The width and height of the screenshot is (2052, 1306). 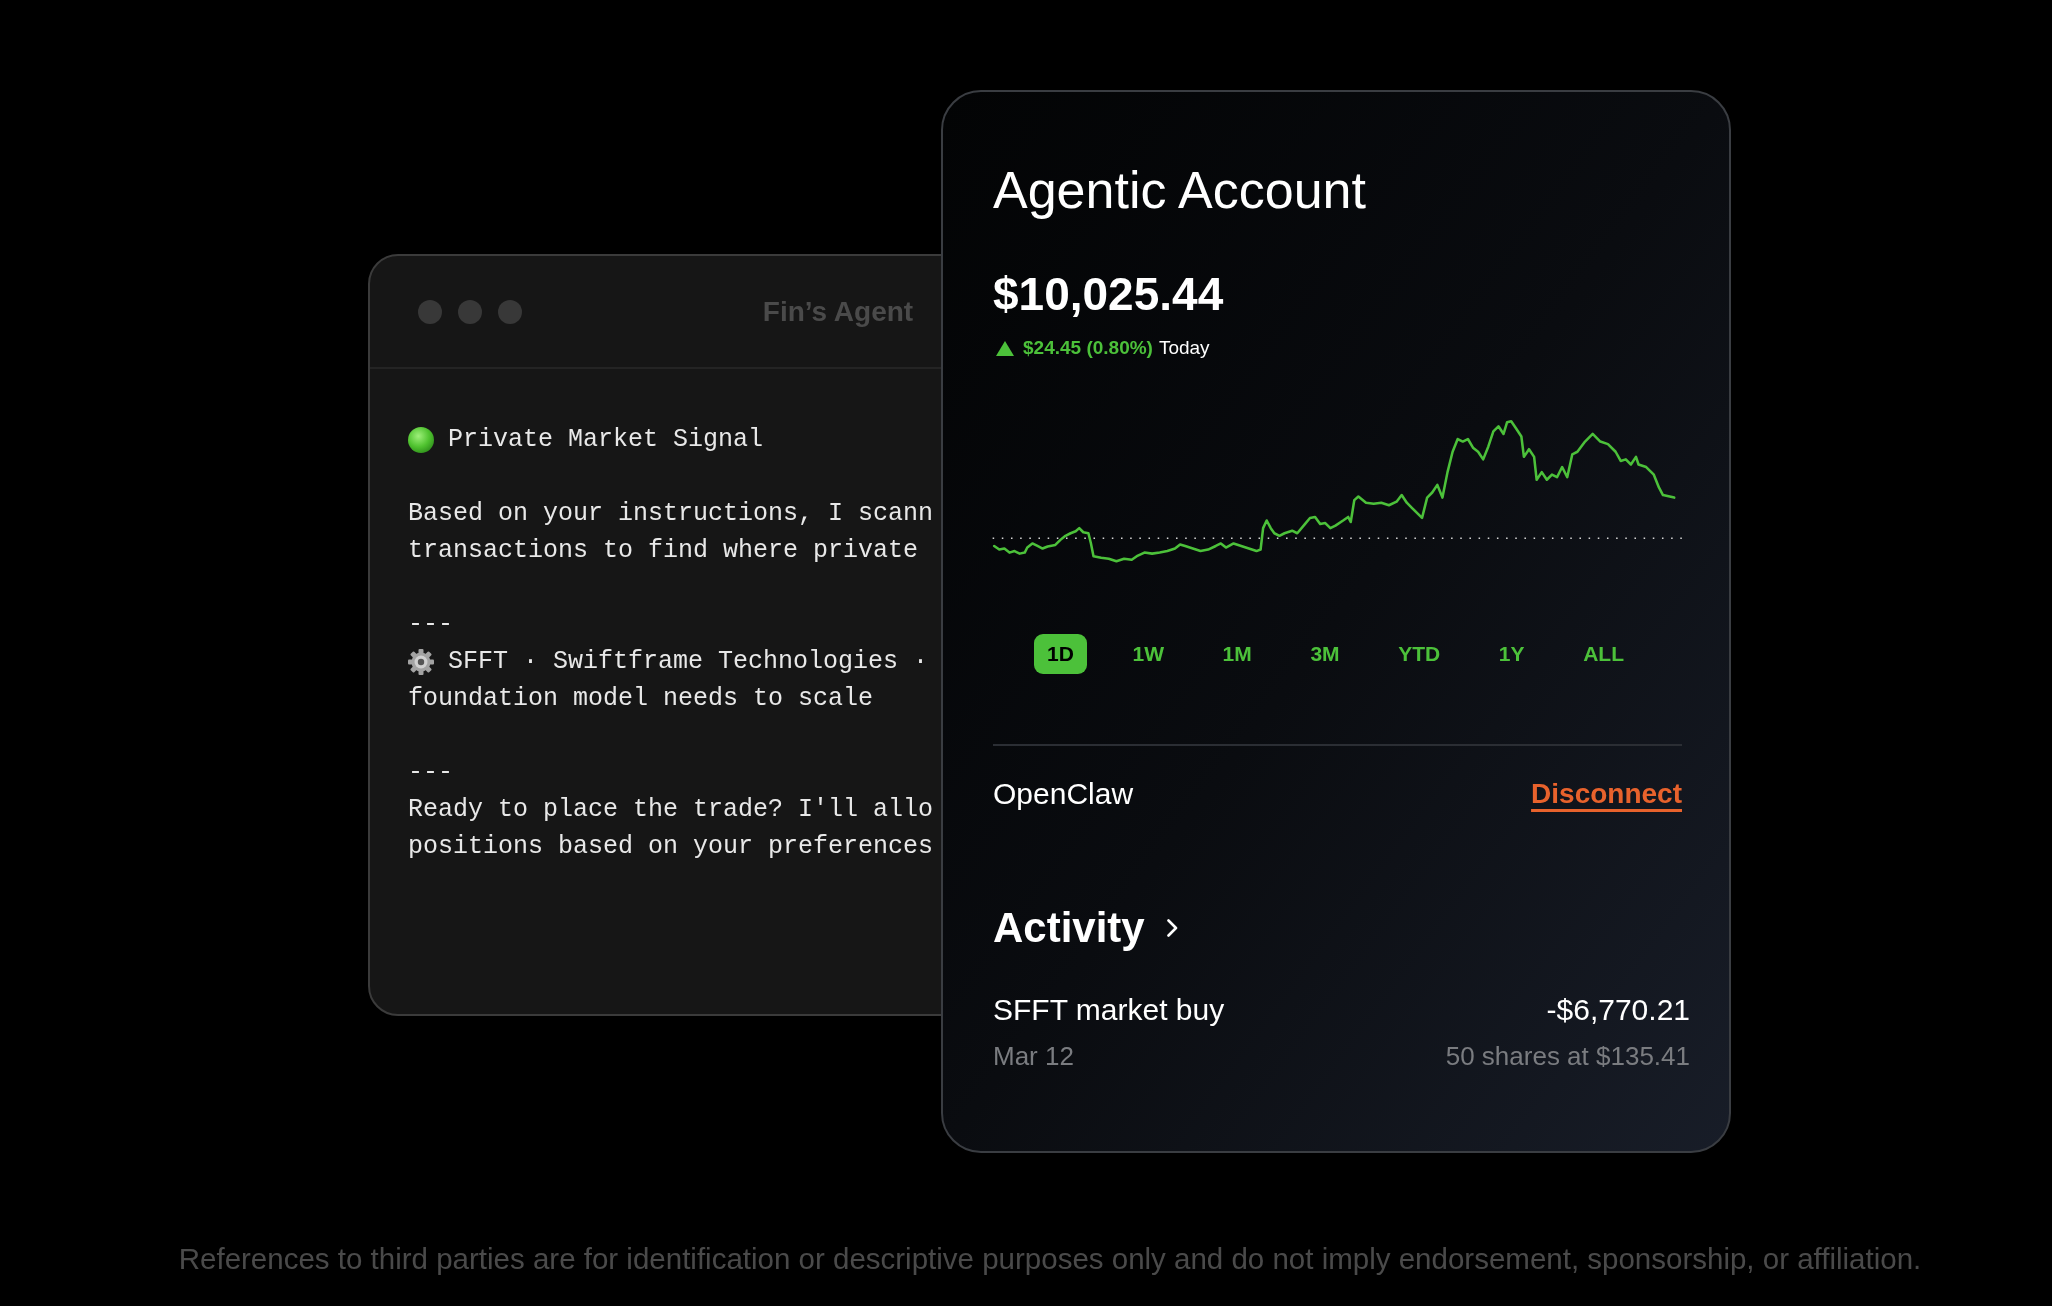 I want to click on transaction-detail: 50 shares at $135.41, so click(x=1567, y=1056).